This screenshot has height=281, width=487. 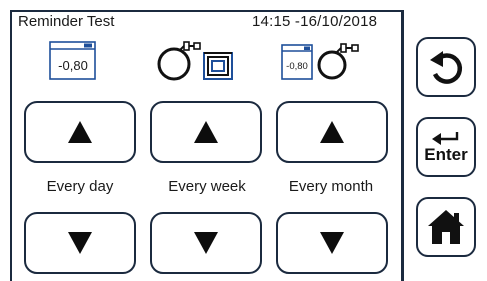 I want to click on every-week-up-button, so click(x=206, y=132).